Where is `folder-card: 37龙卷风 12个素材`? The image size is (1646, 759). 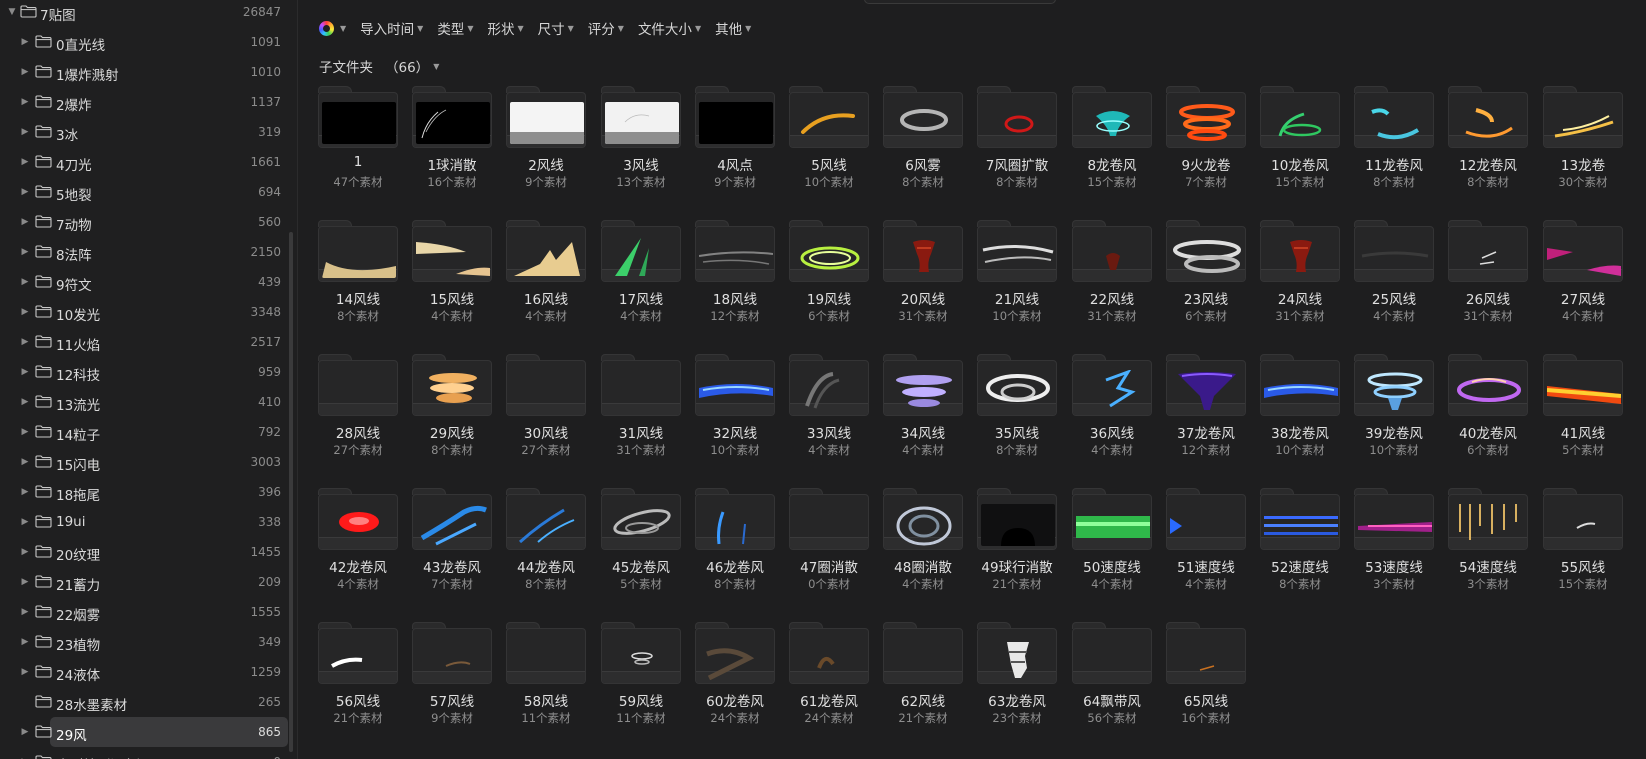 folder-card: 37龙卷风 12个素材 is located at coordinates (1206, 416).